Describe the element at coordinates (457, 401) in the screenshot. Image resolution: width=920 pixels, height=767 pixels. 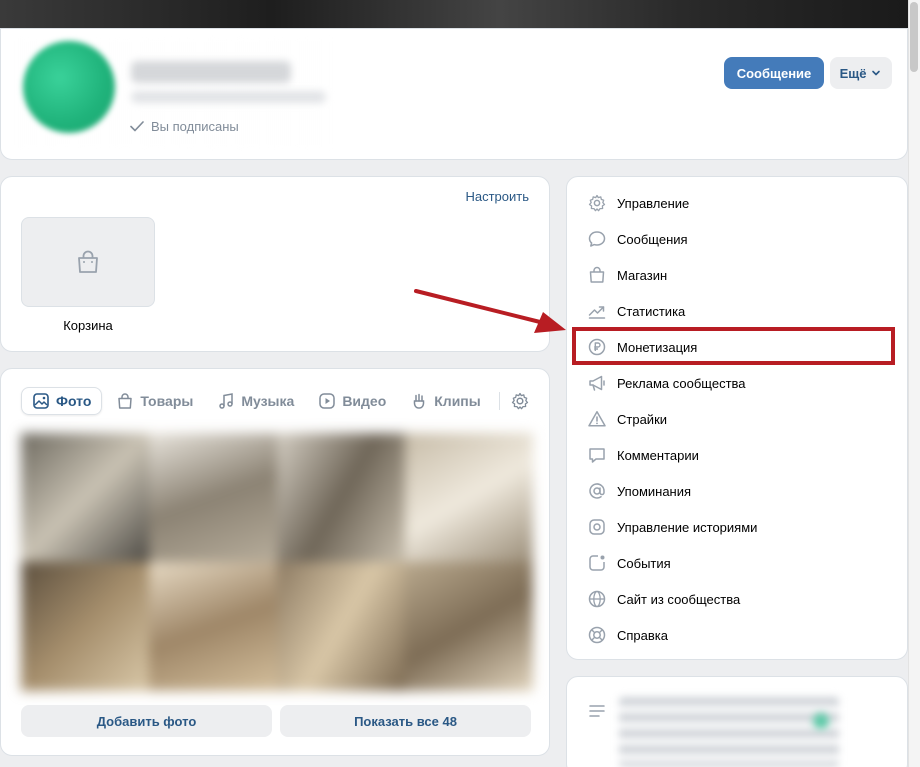
I see `tab-clips-label: Клипы` at that location.